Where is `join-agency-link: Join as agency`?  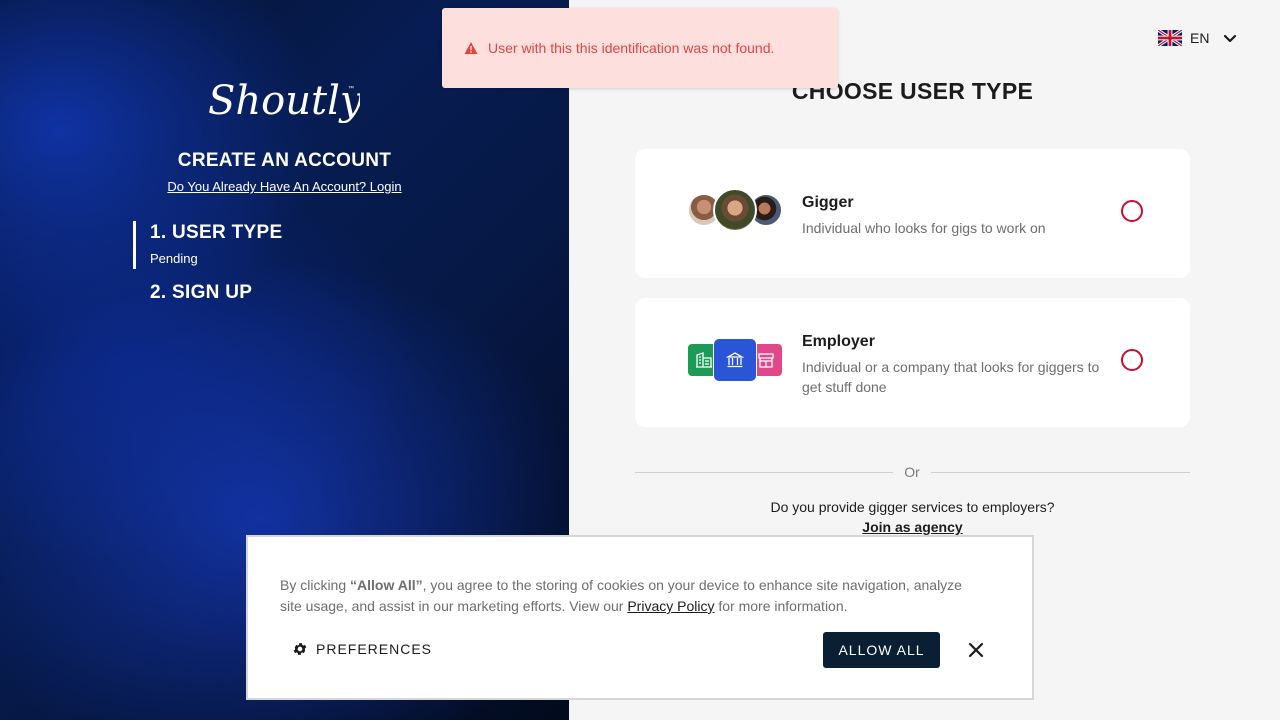 join-agency-link: Join as agency is located at coordinates (912, 527).